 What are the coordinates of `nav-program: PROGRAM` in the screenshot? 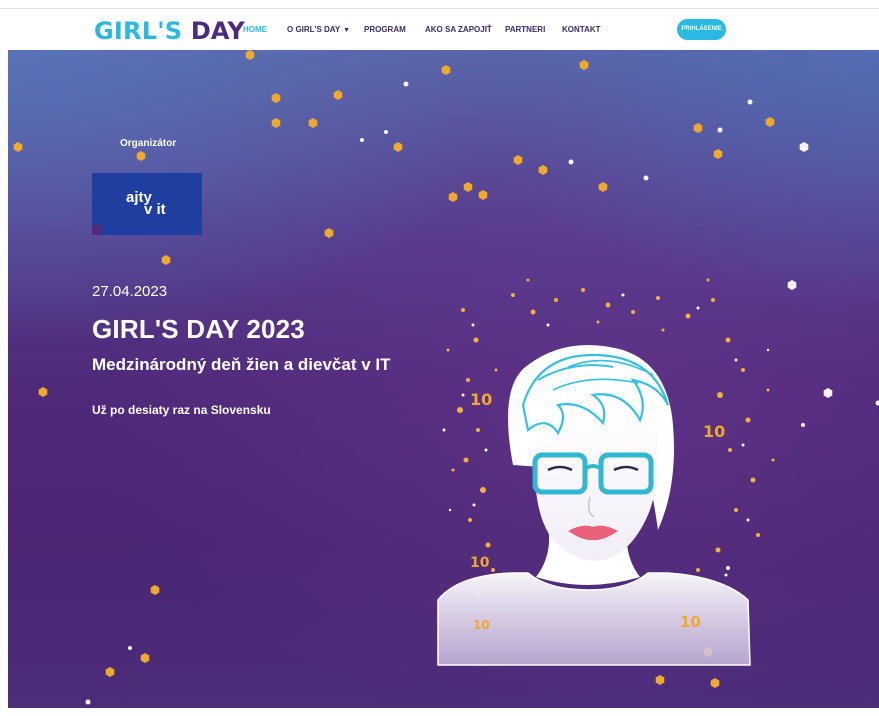 It's located at (385, 30).